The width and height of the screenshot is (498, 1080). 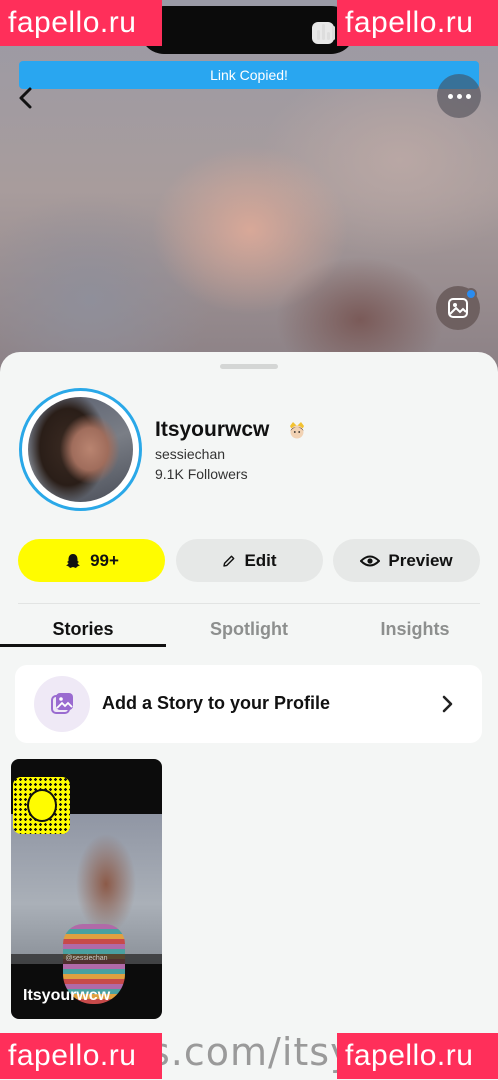 I want to click on add-story-label: Add a Story to your Profile, so click(x=216, y=703).